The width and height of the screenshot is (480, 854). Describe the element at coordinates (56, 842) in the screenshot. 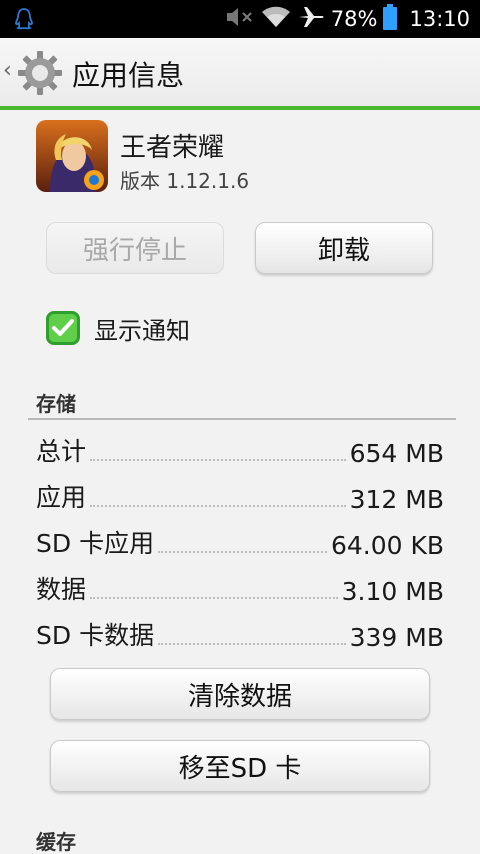

I see `cache-section-title: 缓存` at that location.